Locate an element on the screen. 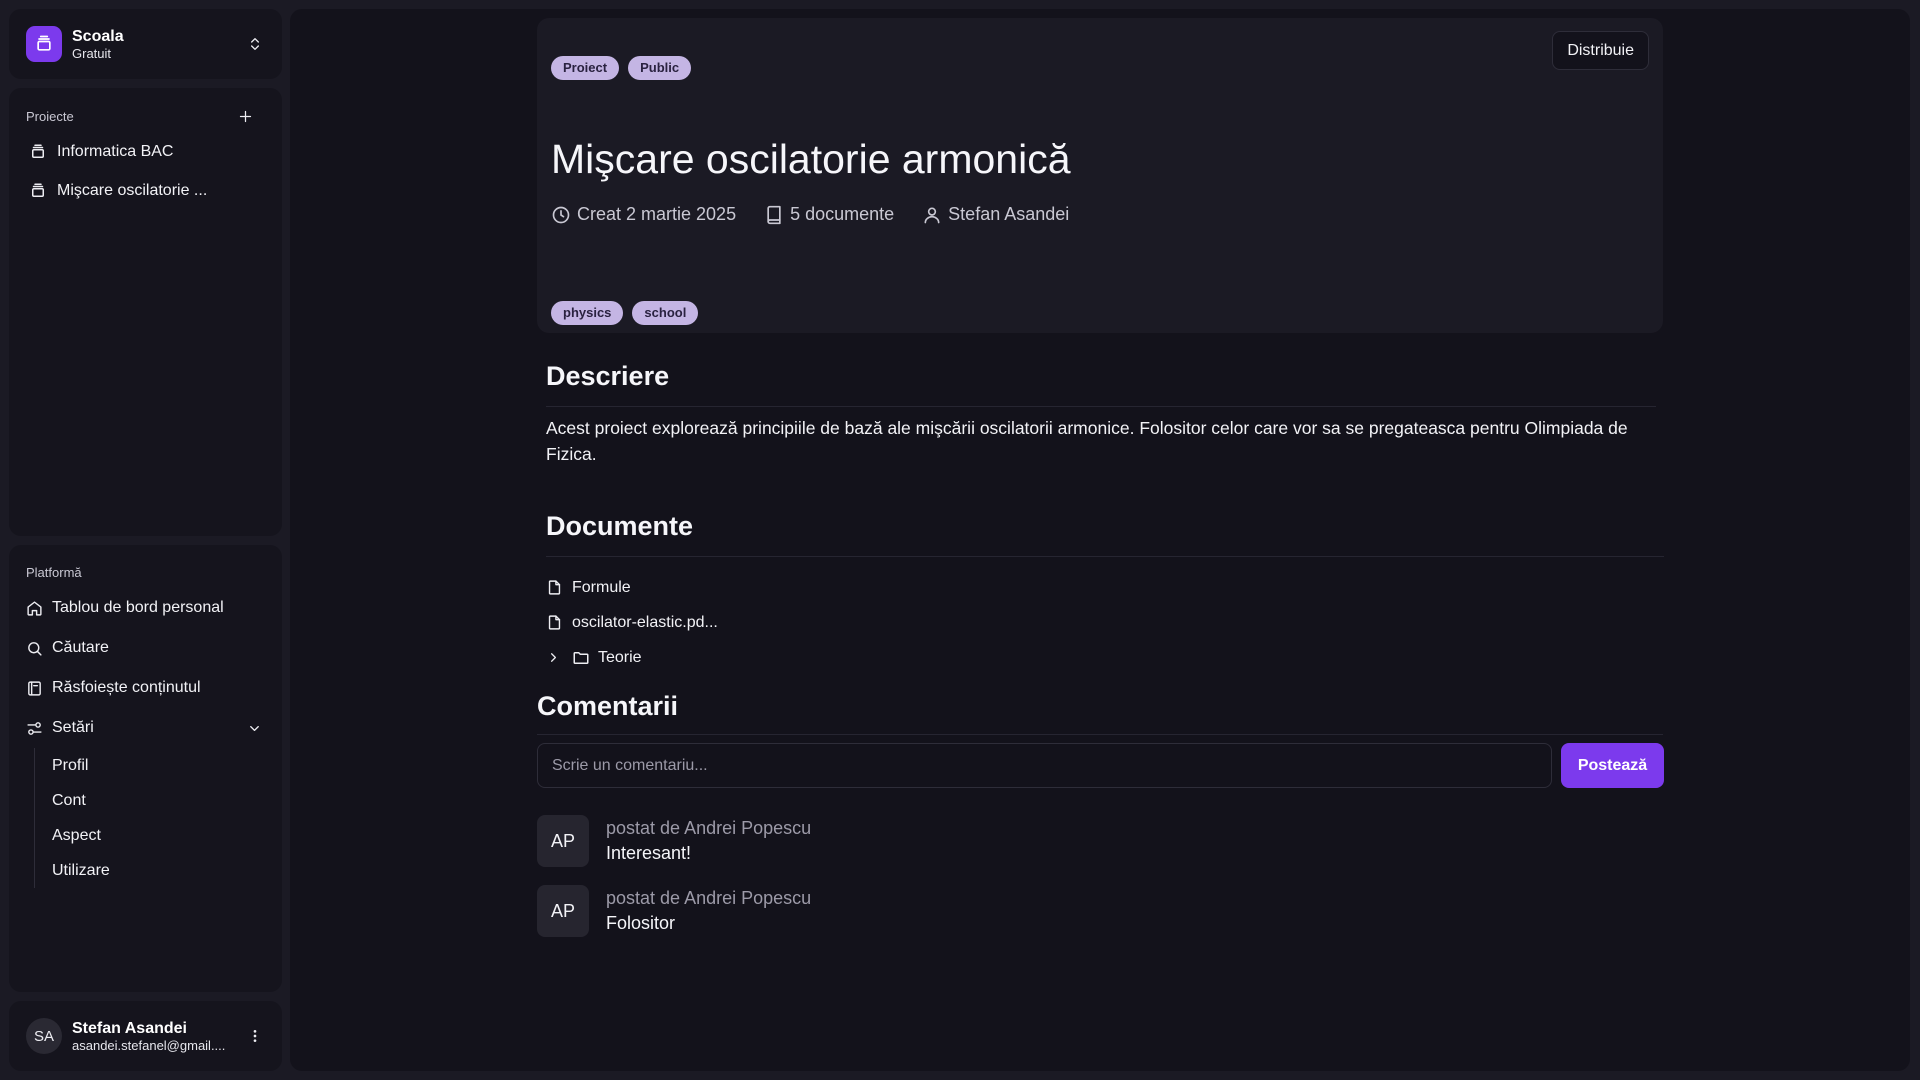 This screenshot has height=1080, width=1920. documents-heading: Documente is located at coordinates (620, 526).